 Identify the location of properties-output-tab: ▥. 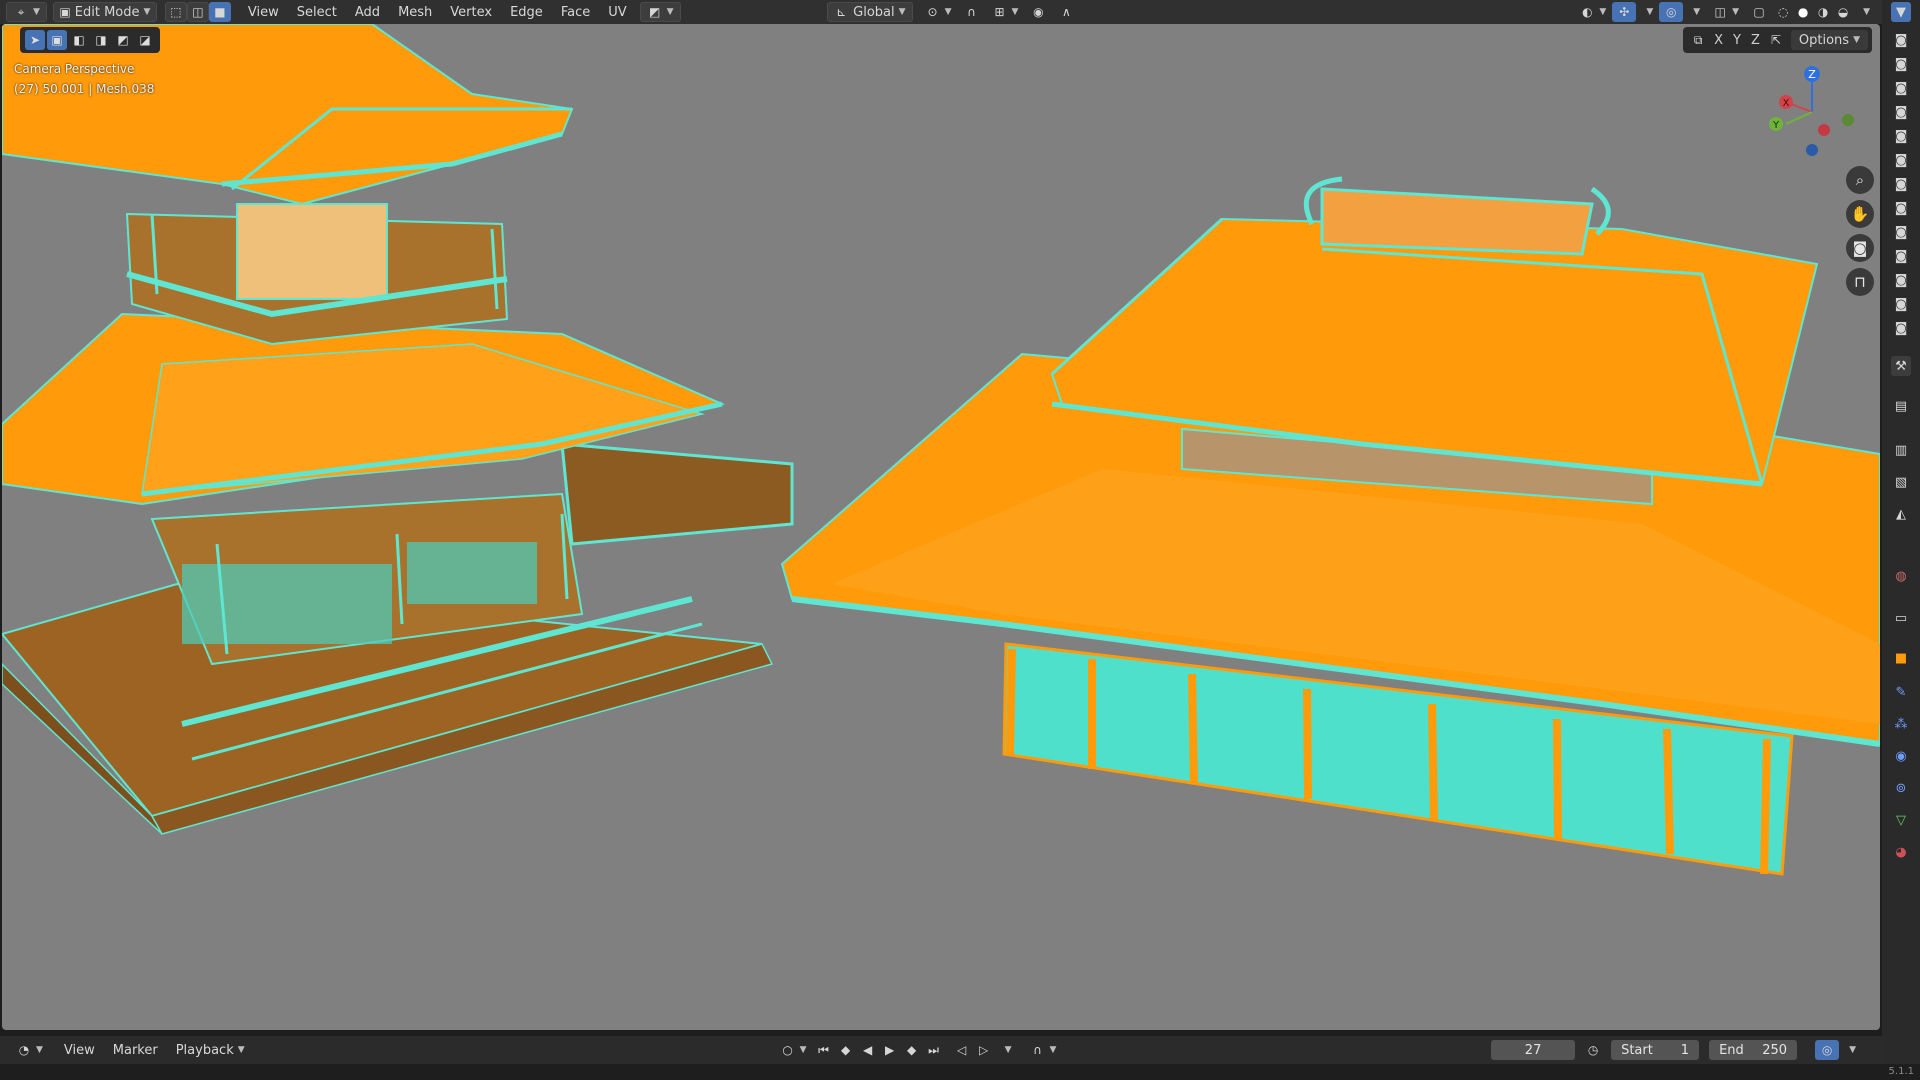
(1901, 450).